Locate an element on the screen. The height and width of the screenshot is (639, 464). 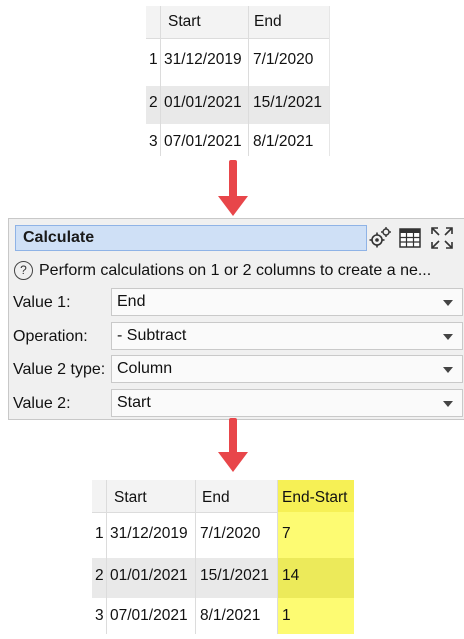
maximize-icon is located at coordinates (442, 238).